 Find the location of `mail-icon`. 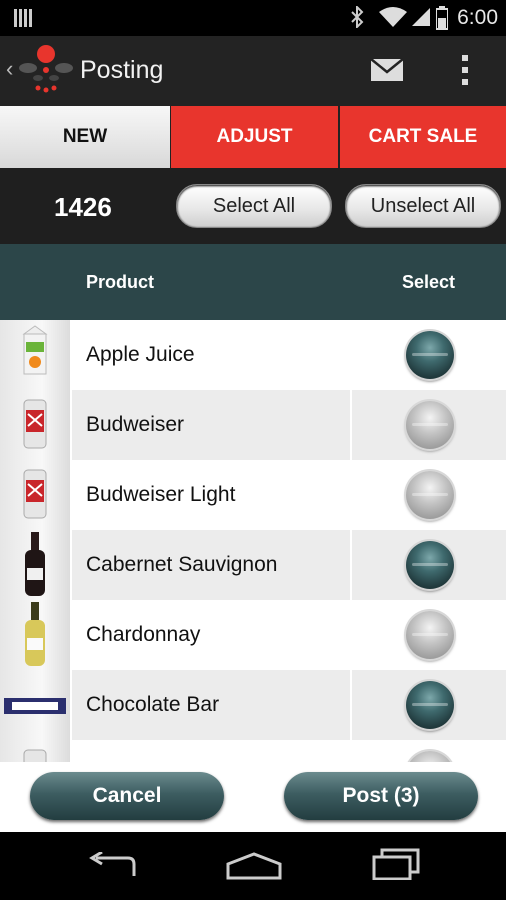

mail-icon is located at coordinates (387, 72).